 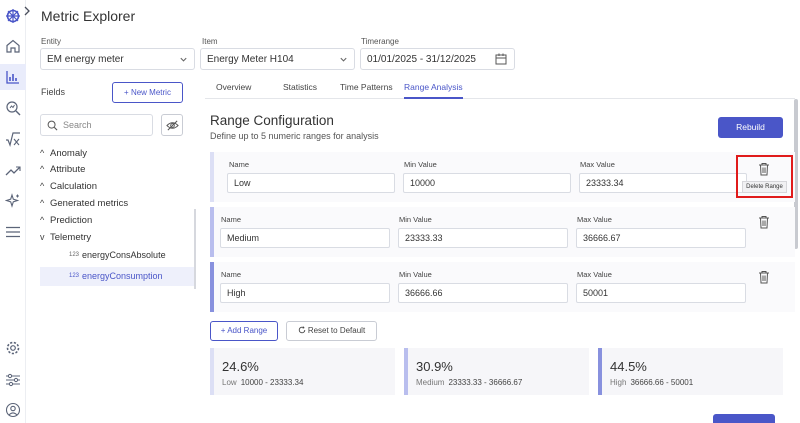 I want to click on tree-group-attribute: ^ Attribute, so click(x=62, y=169).